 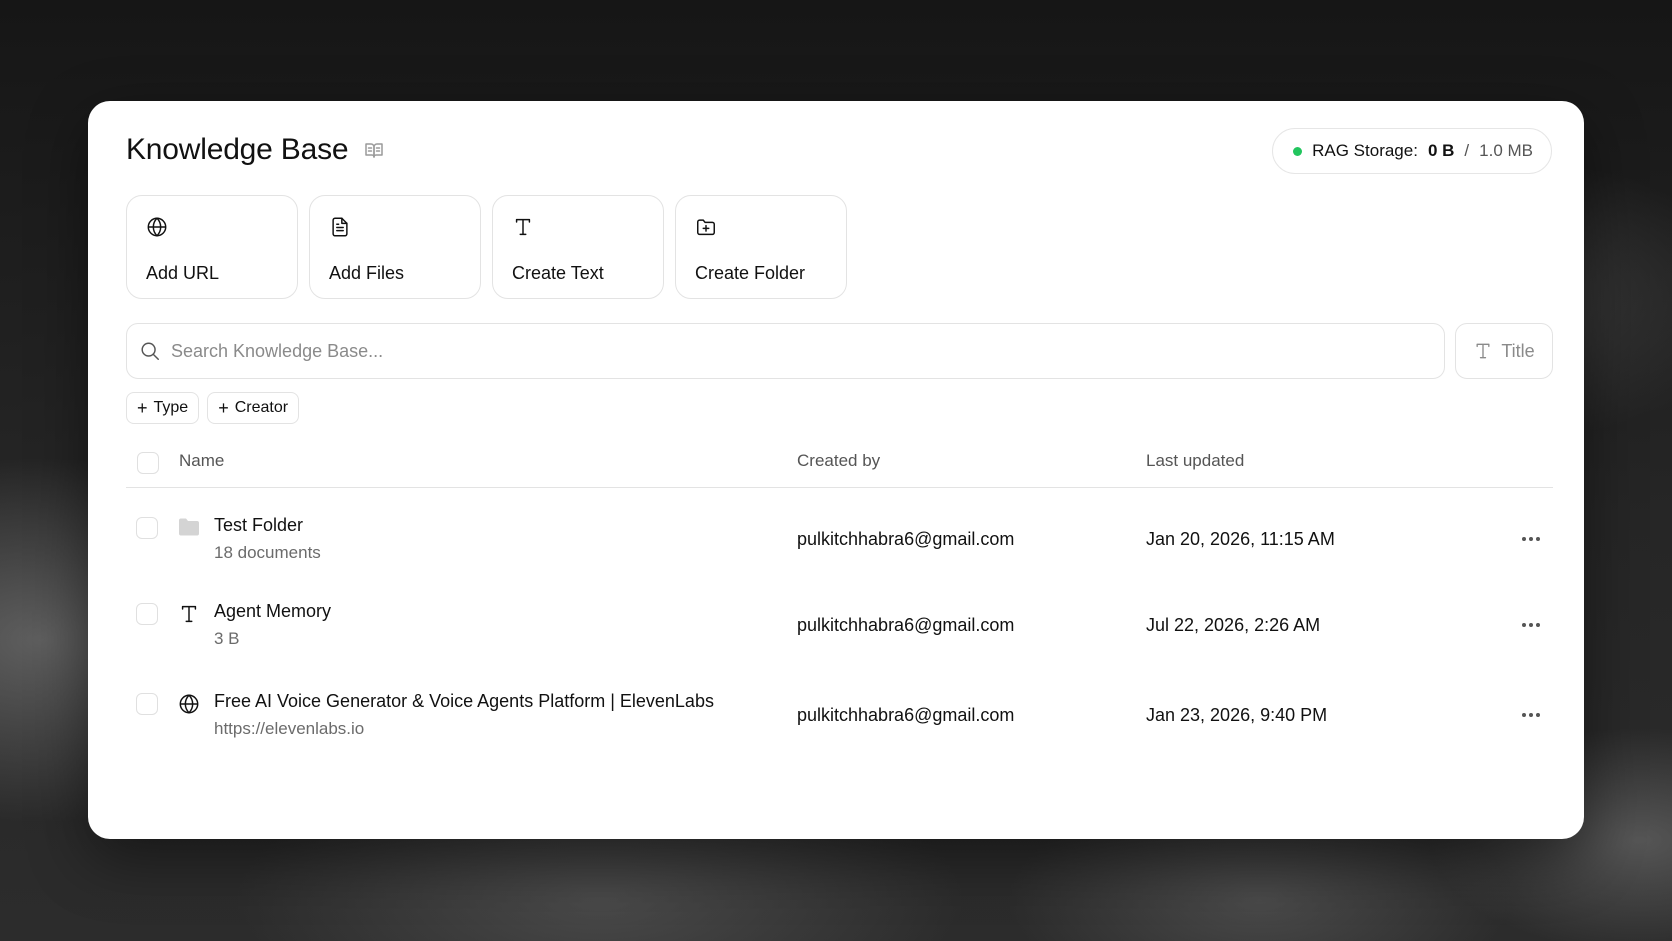 I want to click on title-row: Knowledge Base, so click(x=255, y=150).